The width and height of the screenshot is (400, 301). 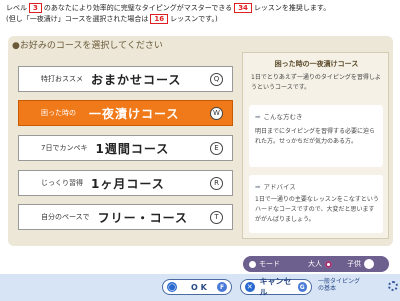 I want to click on course-omakase-button: 特打おススメ おまかせコース Q, so click(x=125, y=79).